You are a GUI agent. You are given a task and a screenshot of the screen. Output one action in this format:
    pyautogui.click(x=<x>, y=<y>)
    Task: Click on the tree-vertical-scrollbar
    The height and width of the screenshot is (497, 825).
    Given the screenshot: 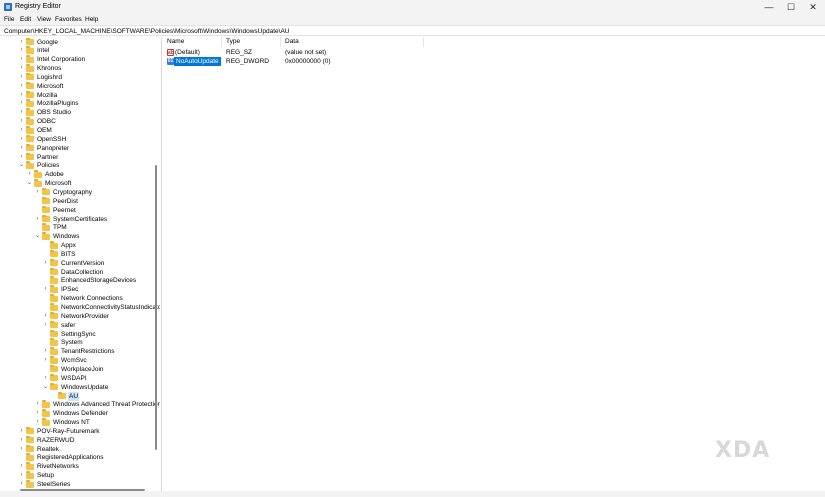 What is the action you would take?
    pyautogui.click(x=156, y=307)
    